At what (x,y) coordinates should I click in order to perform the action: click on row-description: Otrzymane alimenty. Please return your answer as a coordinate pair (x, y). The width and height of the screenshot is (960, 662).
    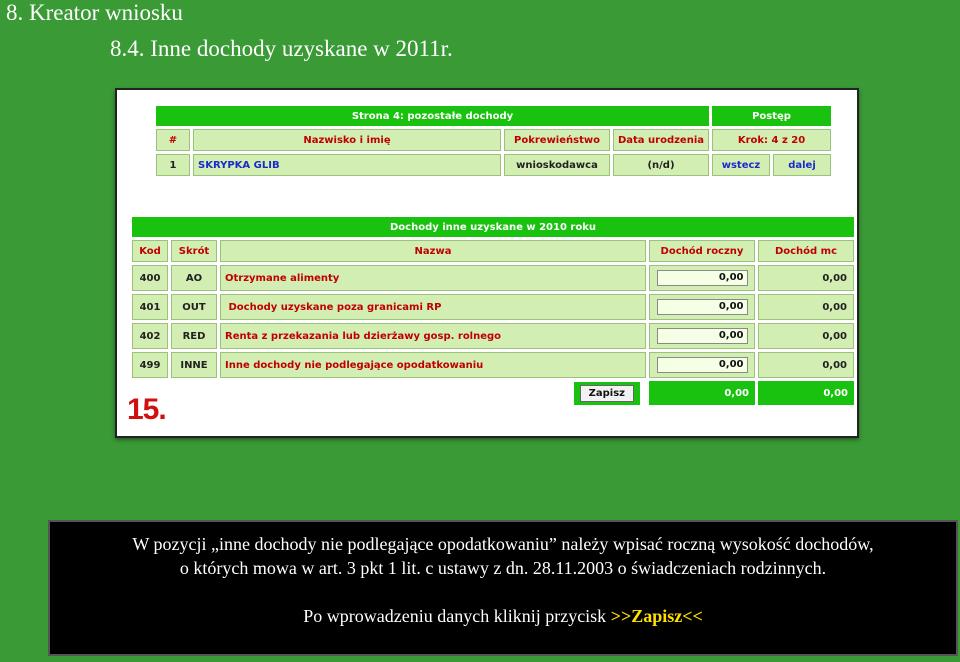
    Looking at the image, I should click on (433, 278).